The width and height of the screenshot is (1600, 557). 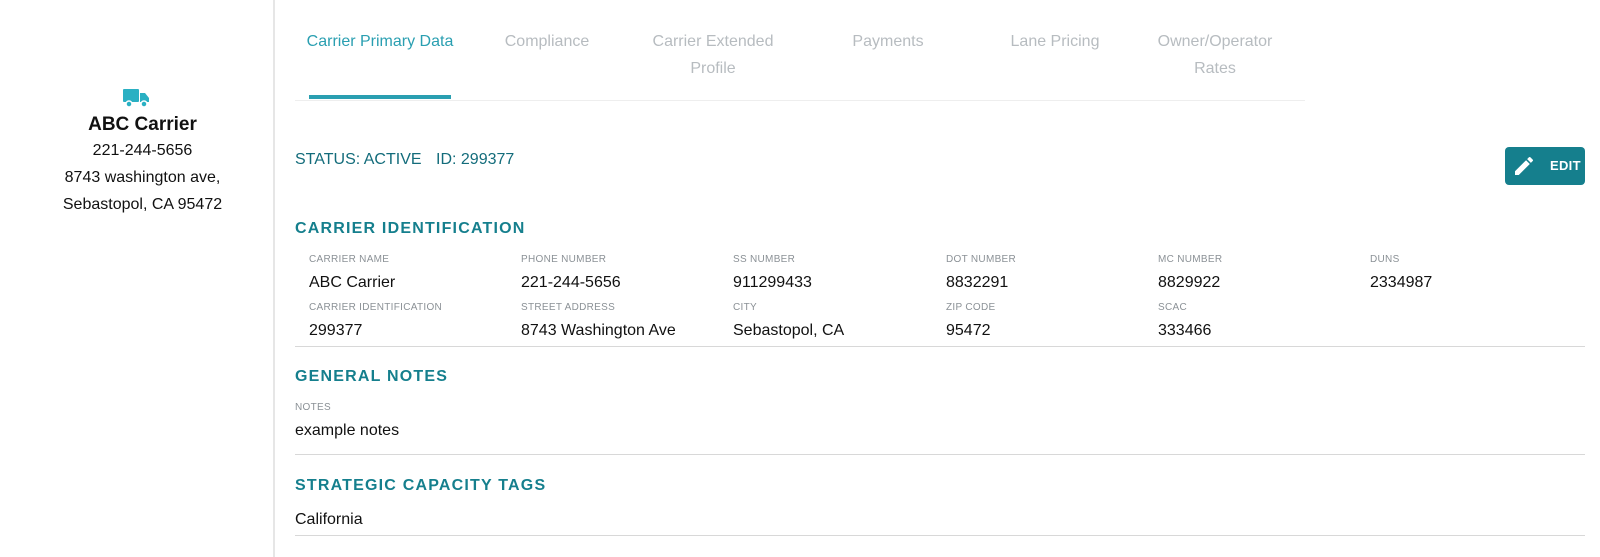 I want to click on field-value-dot-number: 8832291, so click(x=977, y=282).